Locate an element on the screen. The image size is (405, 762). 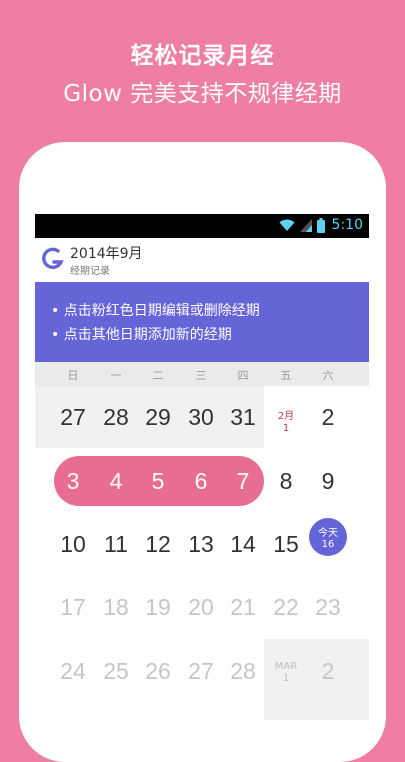
headline-title: 轻松记录月经 is located at coordinates (202, 56).